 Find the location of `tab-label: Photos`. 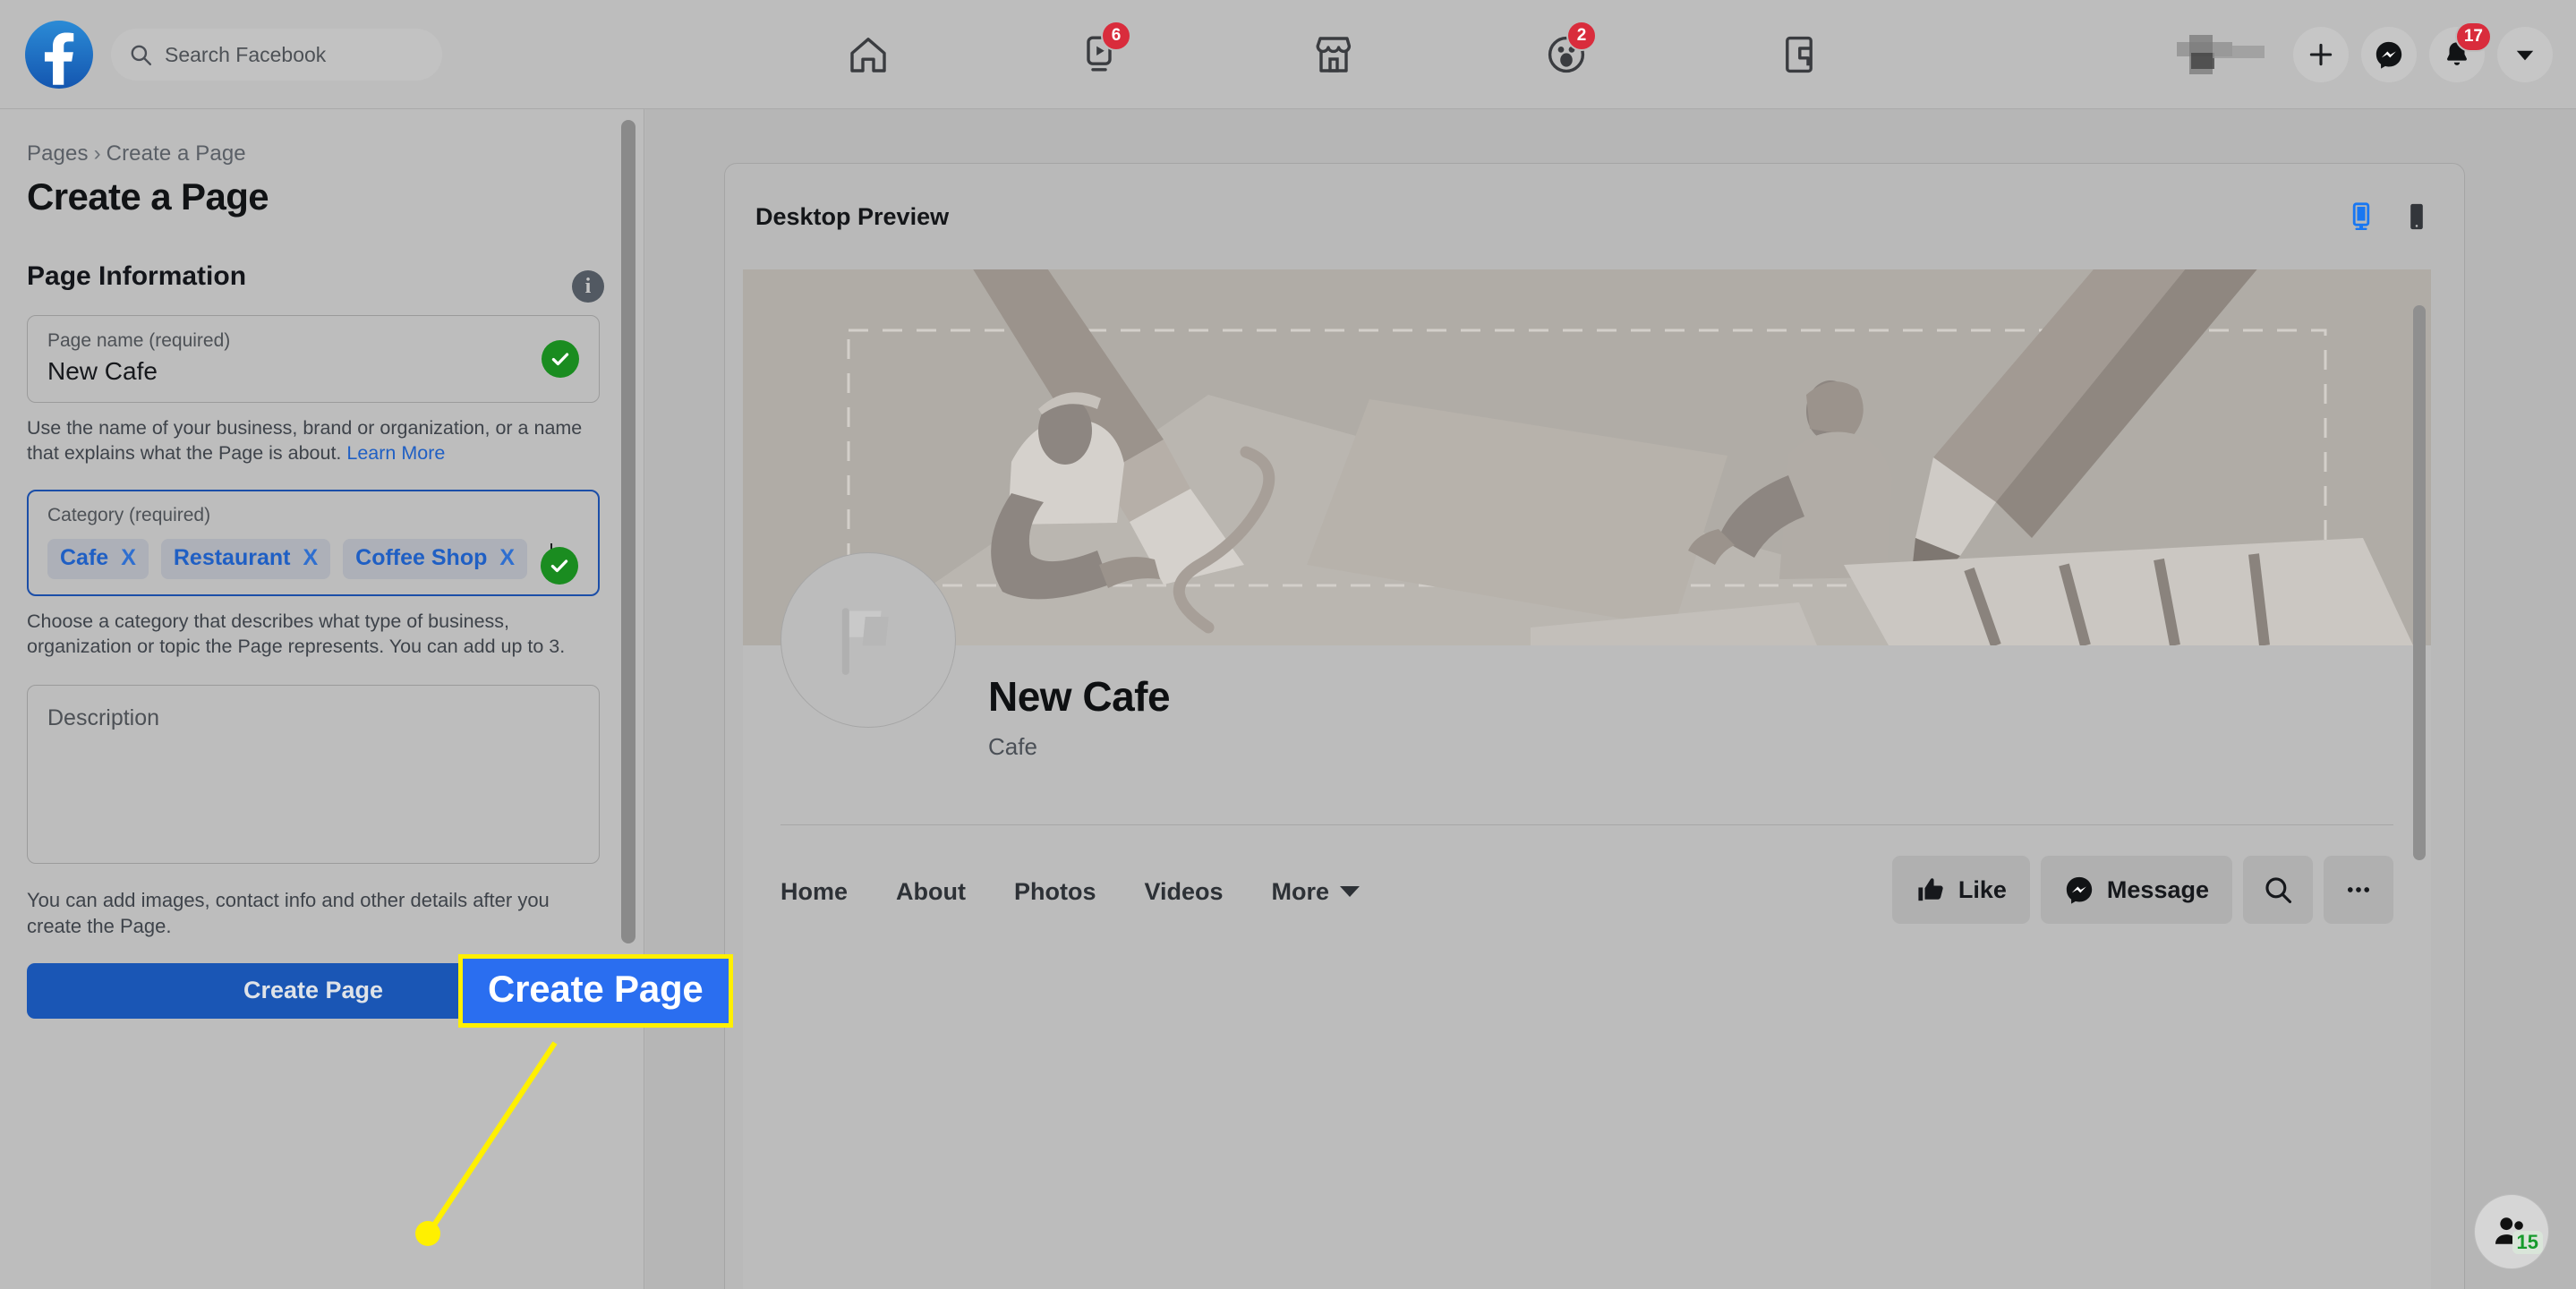

tab-label: Photos is located at coordinates (1054, 891).